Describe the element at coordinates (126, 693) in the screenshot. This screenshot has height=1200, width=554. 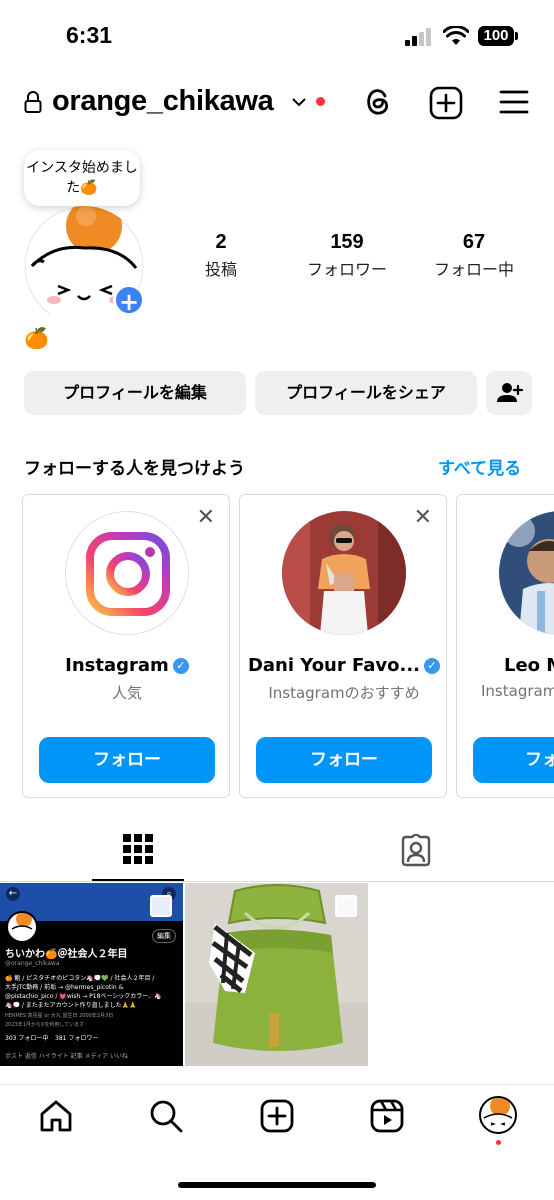
I see `suggestion-subtitle: 人気` at that location.